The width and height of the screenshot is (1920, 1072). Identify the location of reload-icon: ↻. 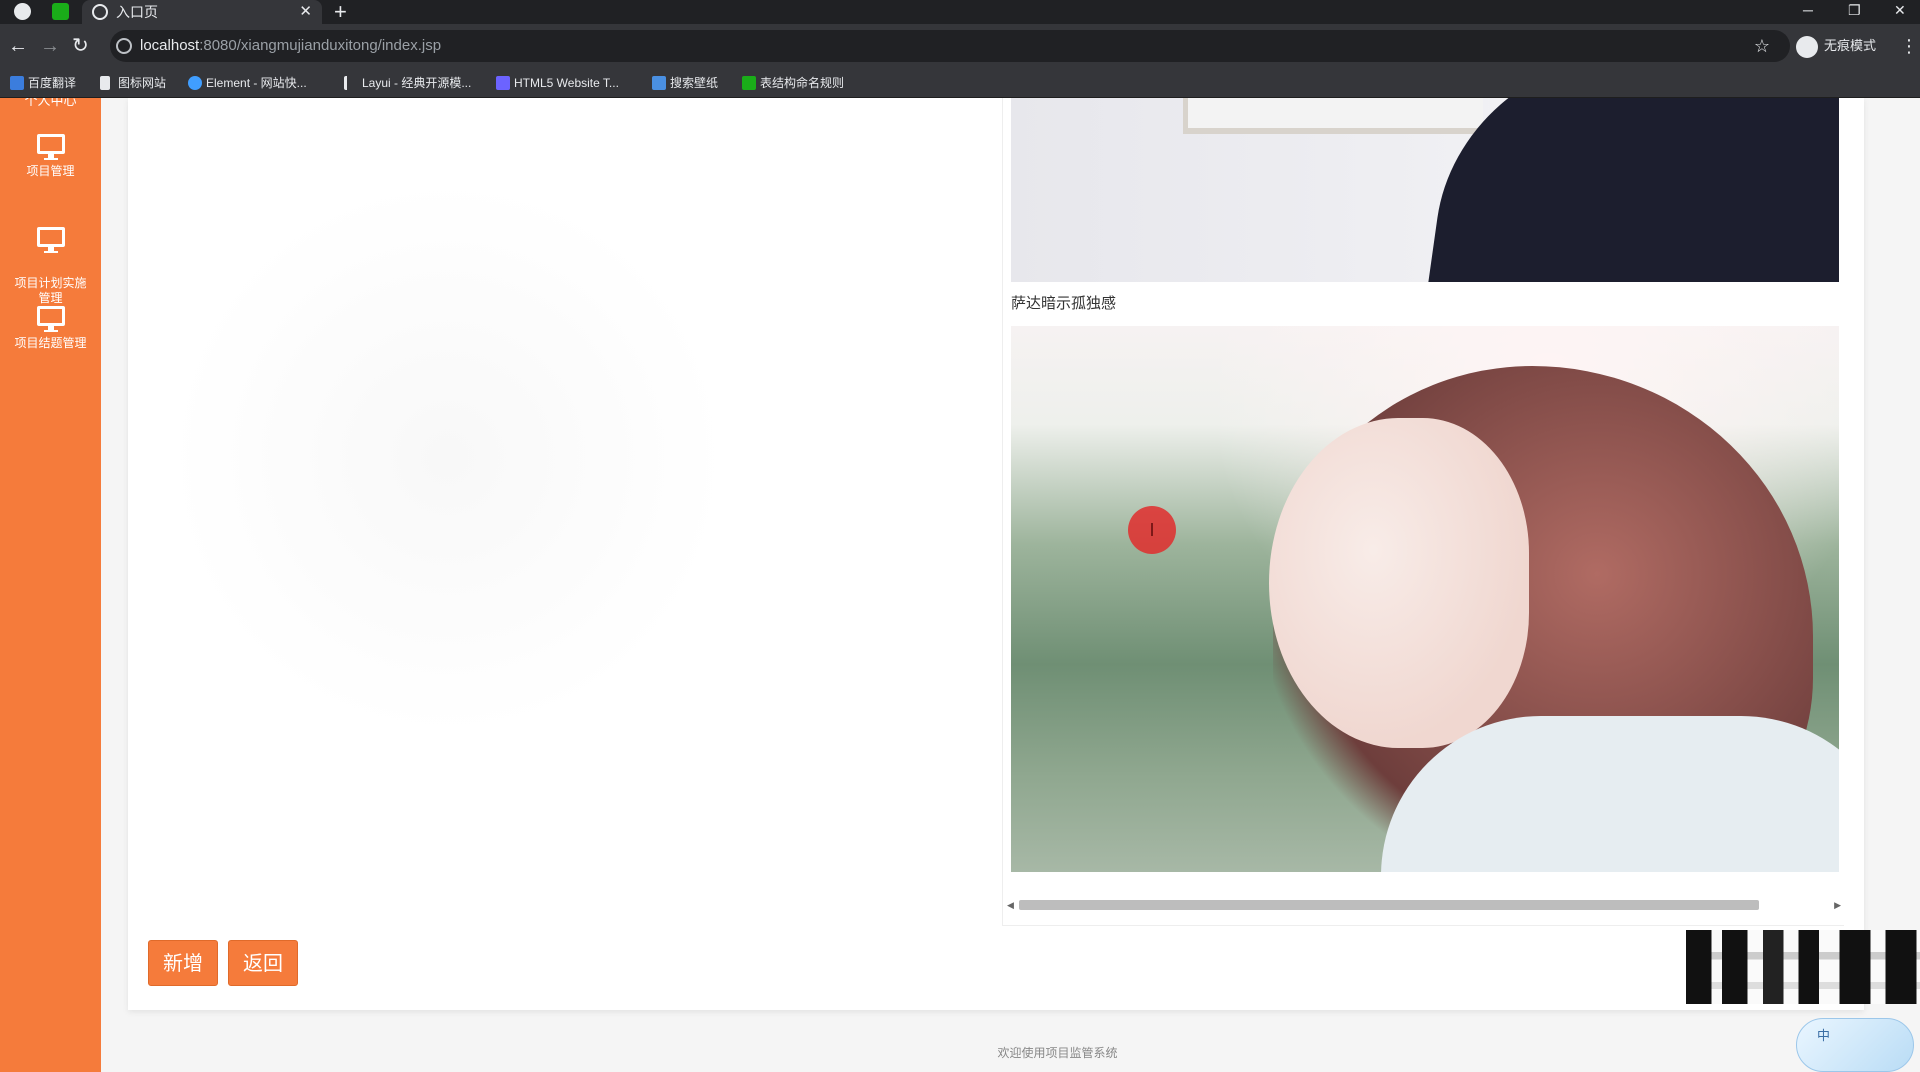
(80, 46).